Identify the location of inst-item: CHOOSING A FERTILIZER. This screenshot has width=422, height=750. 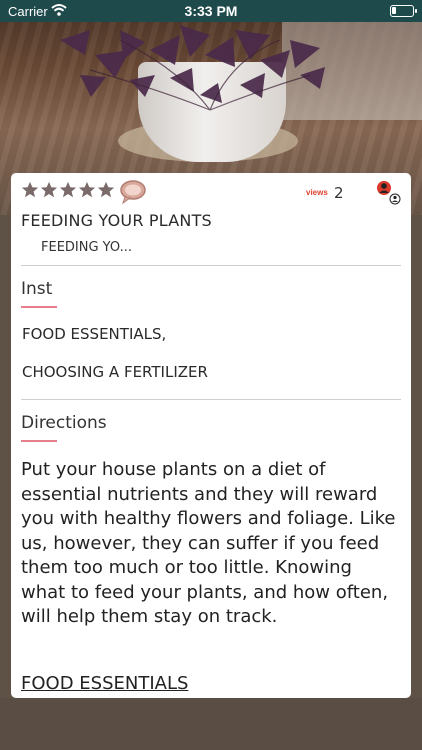
(115, 372).